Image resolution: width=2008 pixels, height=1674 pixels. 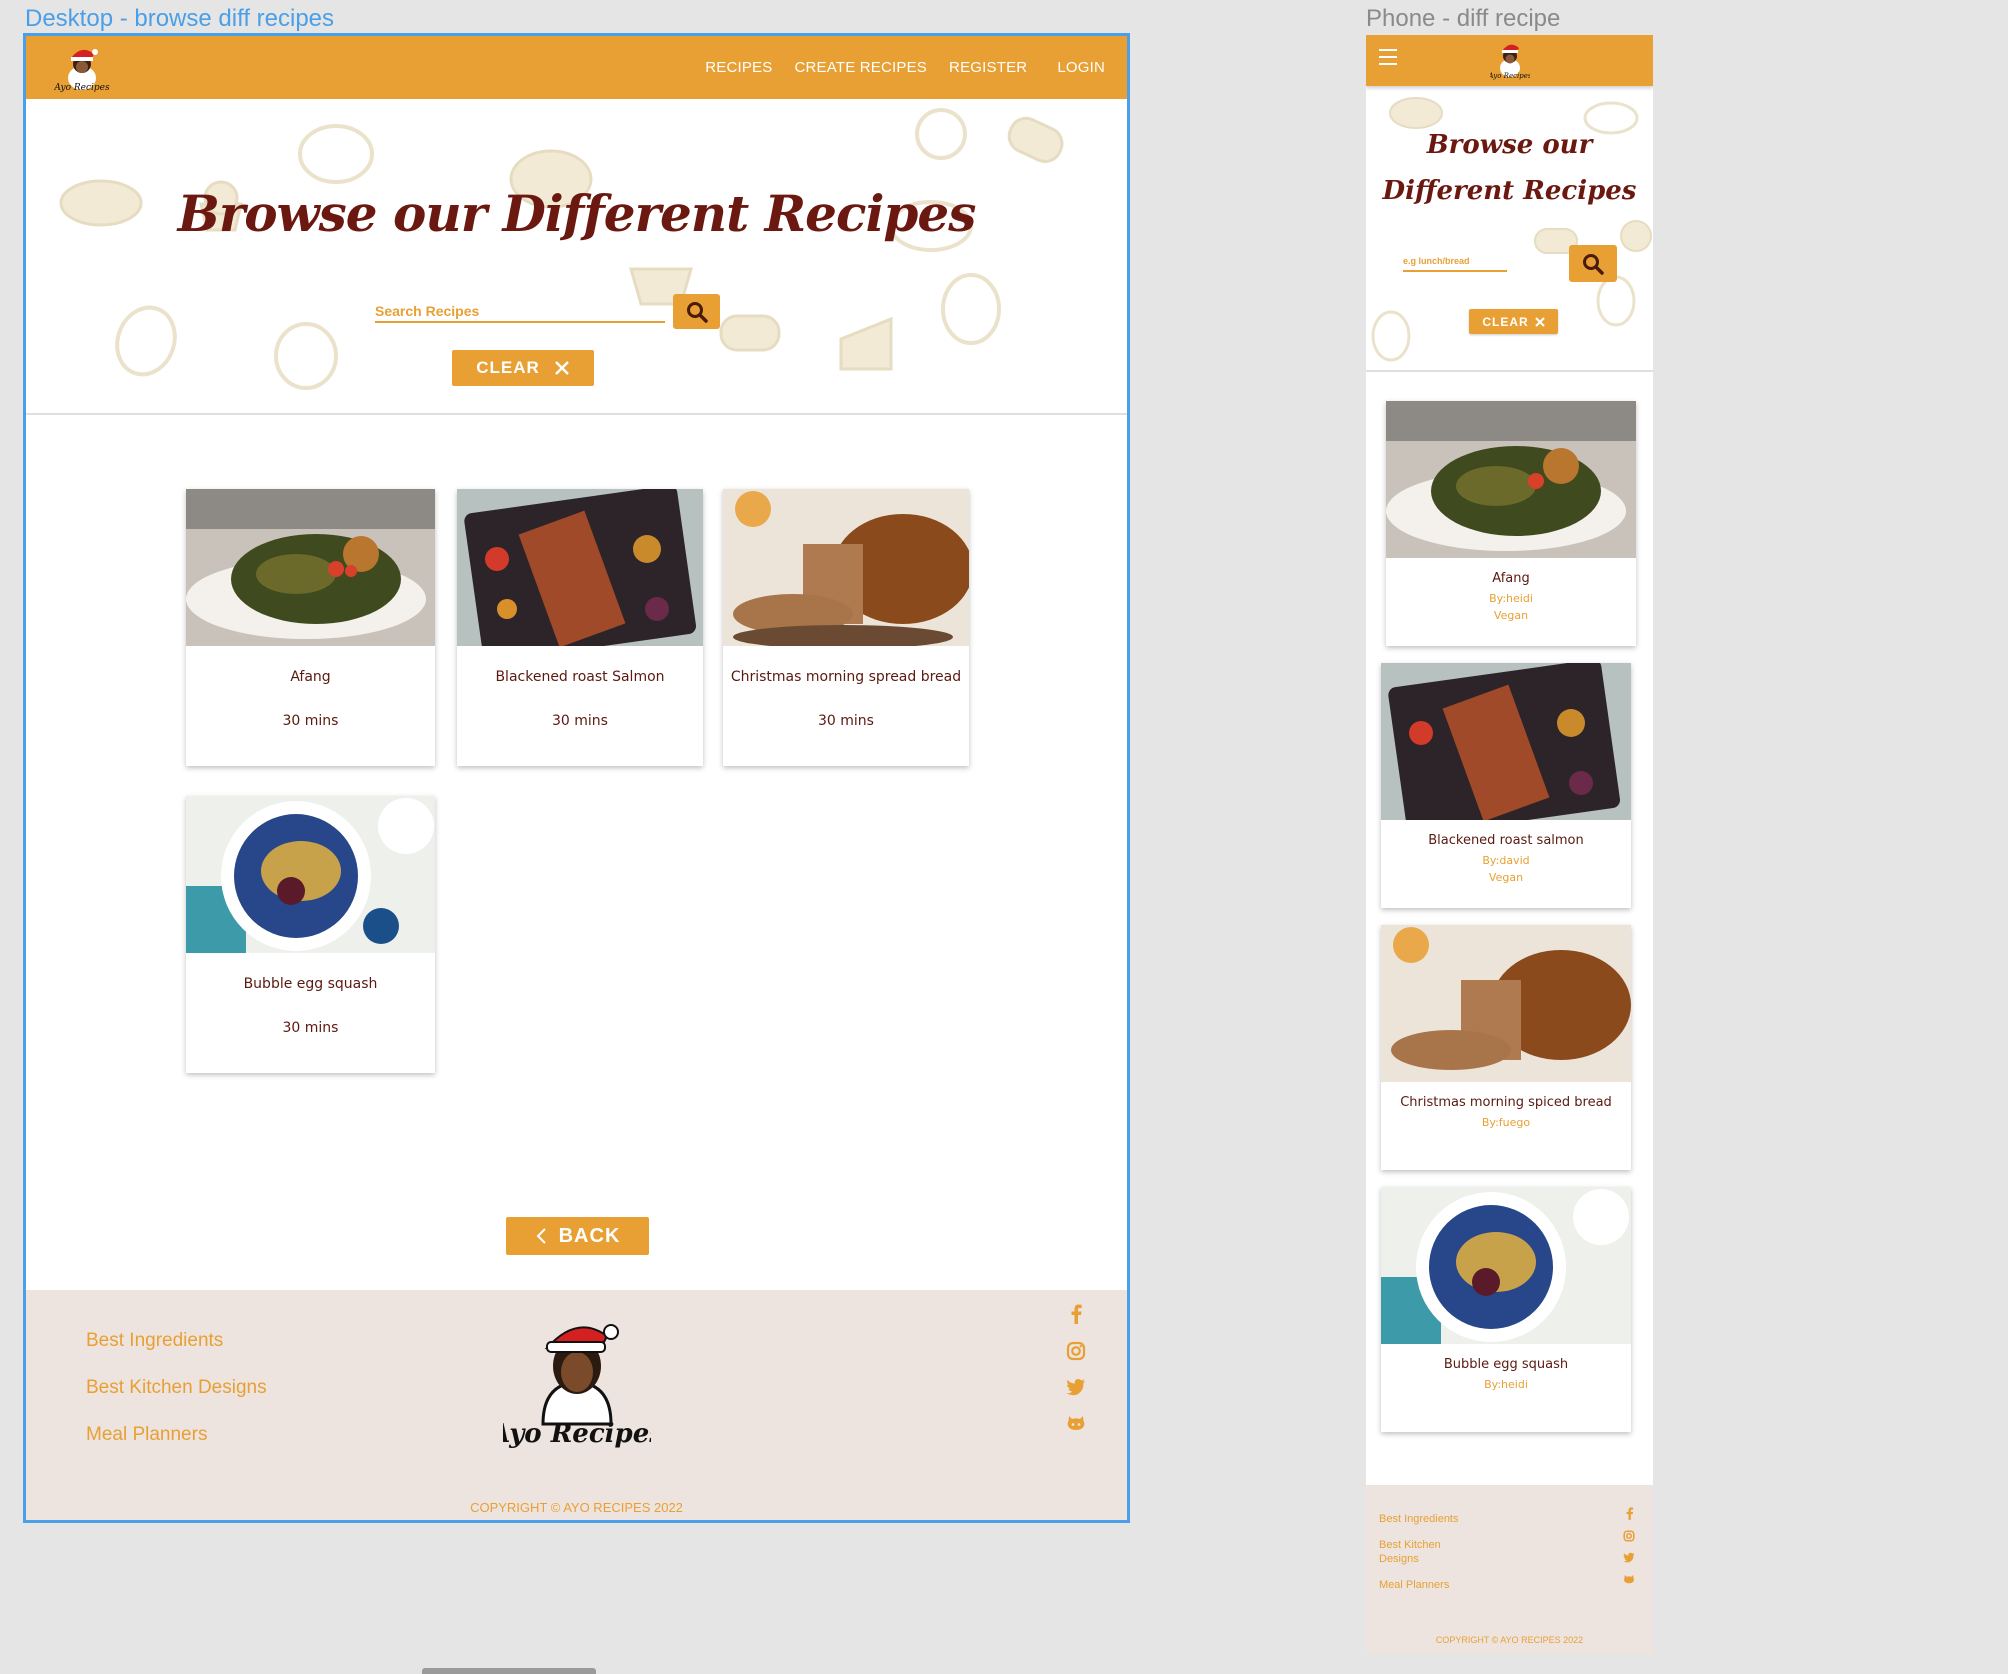 I want to click on phone-navbar: Ayo Recipes, so click(x=1509, y=60).